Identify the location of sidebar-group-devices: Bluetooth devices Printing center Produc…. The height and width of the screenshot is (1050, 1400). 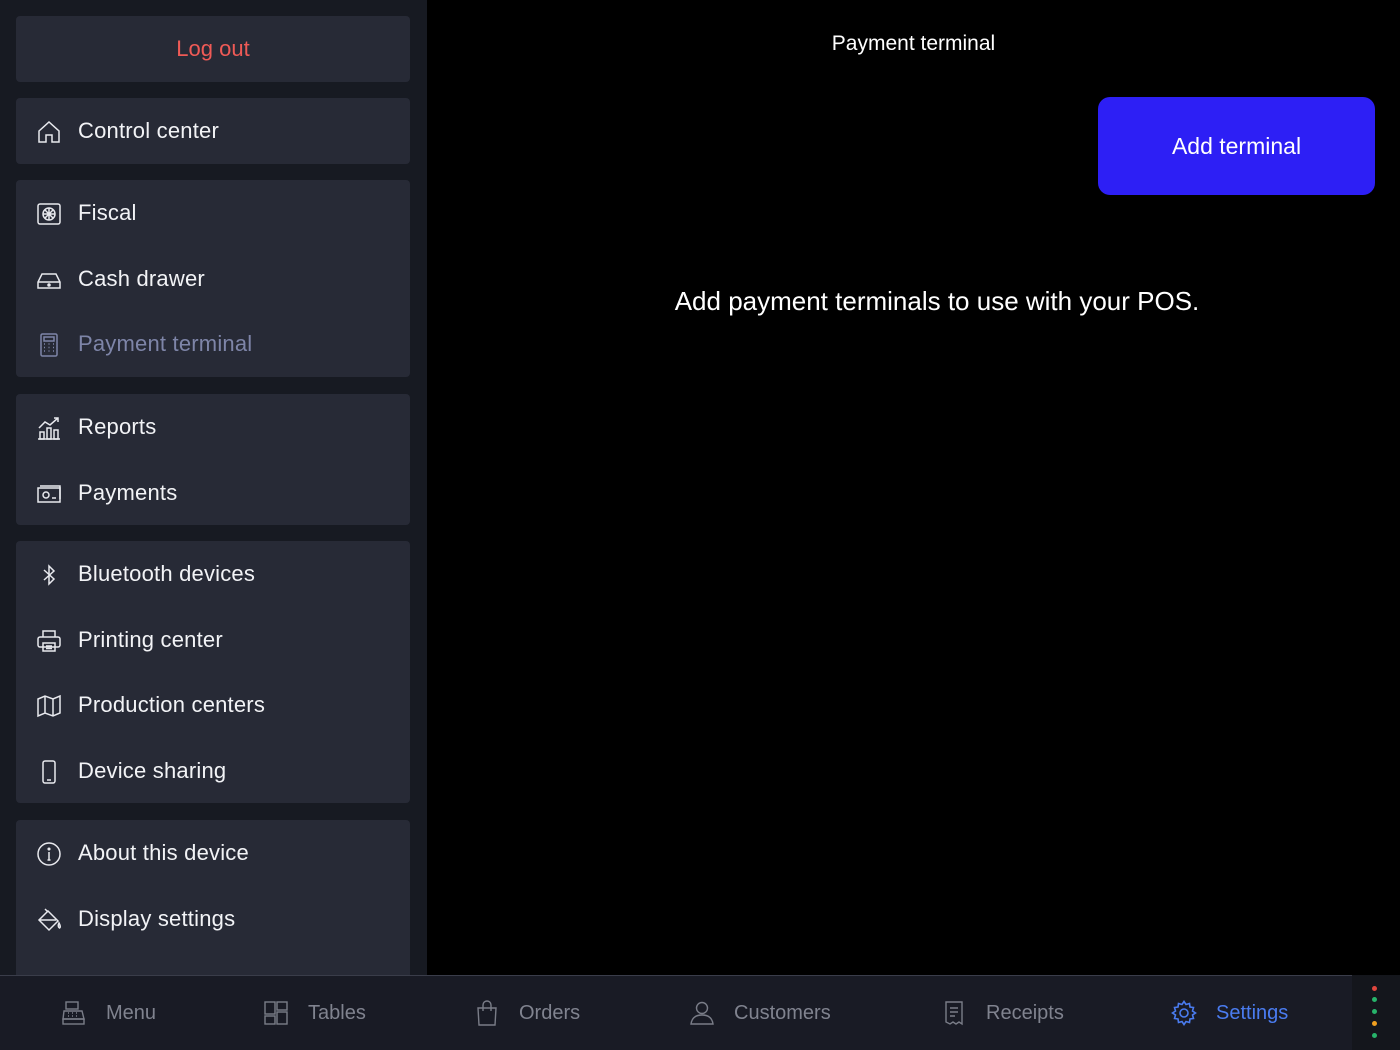
(213, 672).